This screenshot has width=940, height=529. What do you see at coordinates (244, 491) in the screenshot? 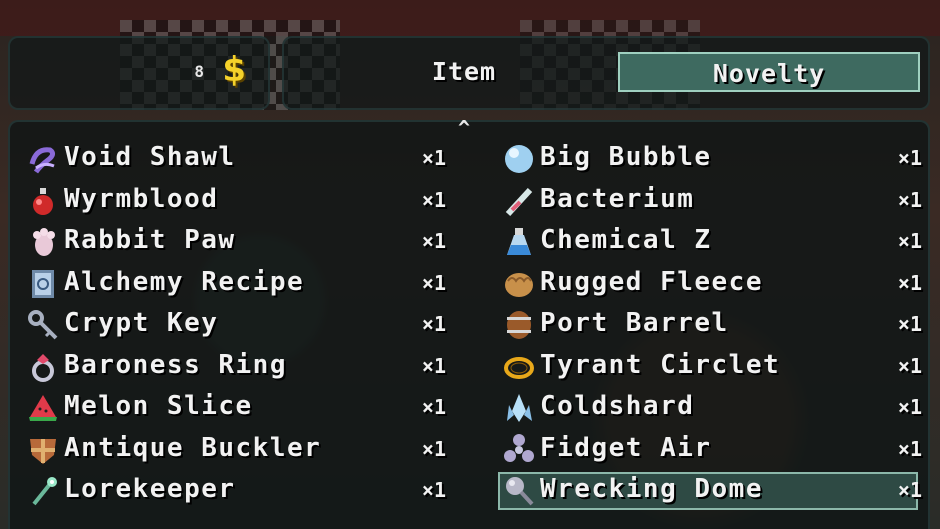
I see `inventory-item: Lorekeeper ×1` at bounding box center [244, 491].